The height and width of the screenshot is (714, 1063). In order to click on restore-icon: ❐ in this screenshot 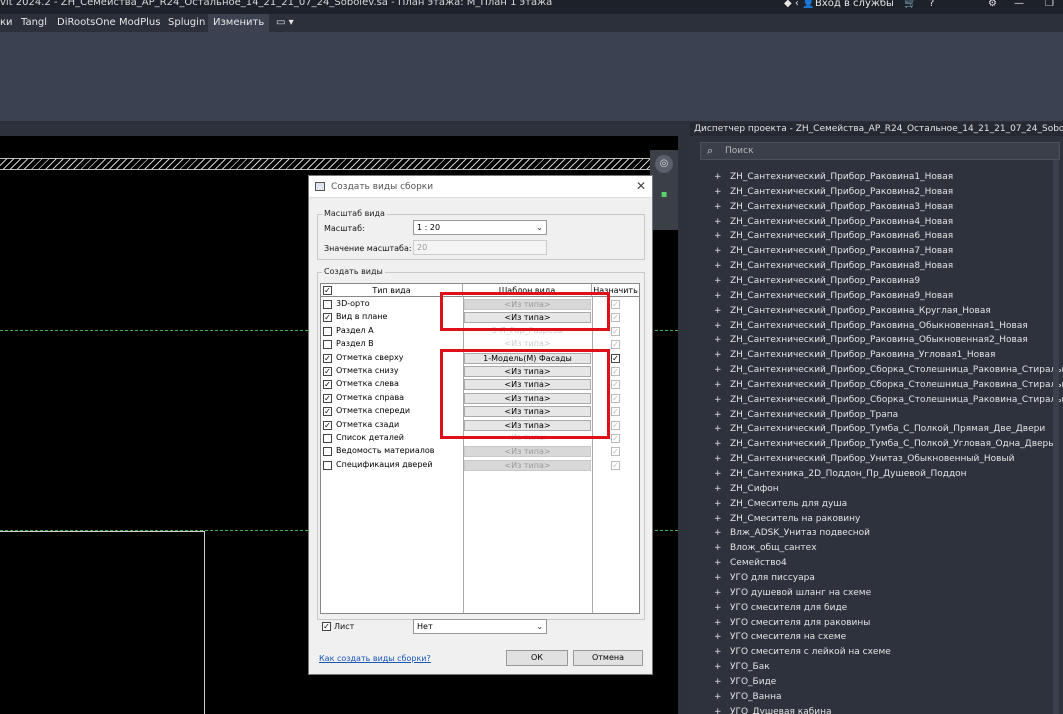, I will do `click(1049, 4)`.